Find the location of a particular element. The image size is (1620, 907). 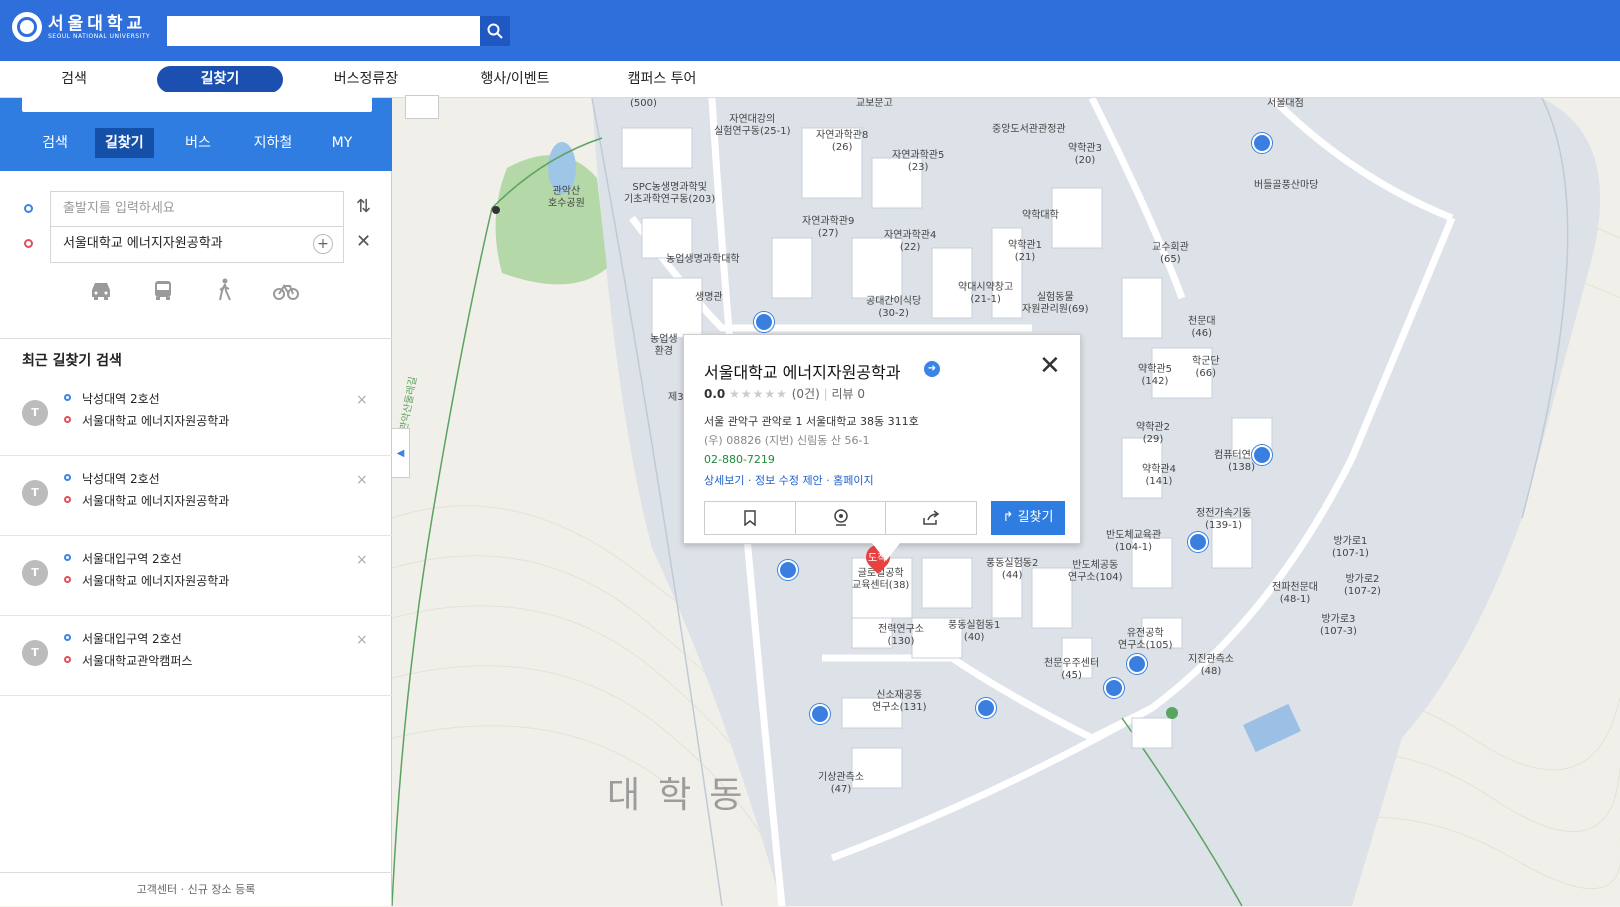

place-phone: 02-880-7219 is located at coordinates (739, 459).